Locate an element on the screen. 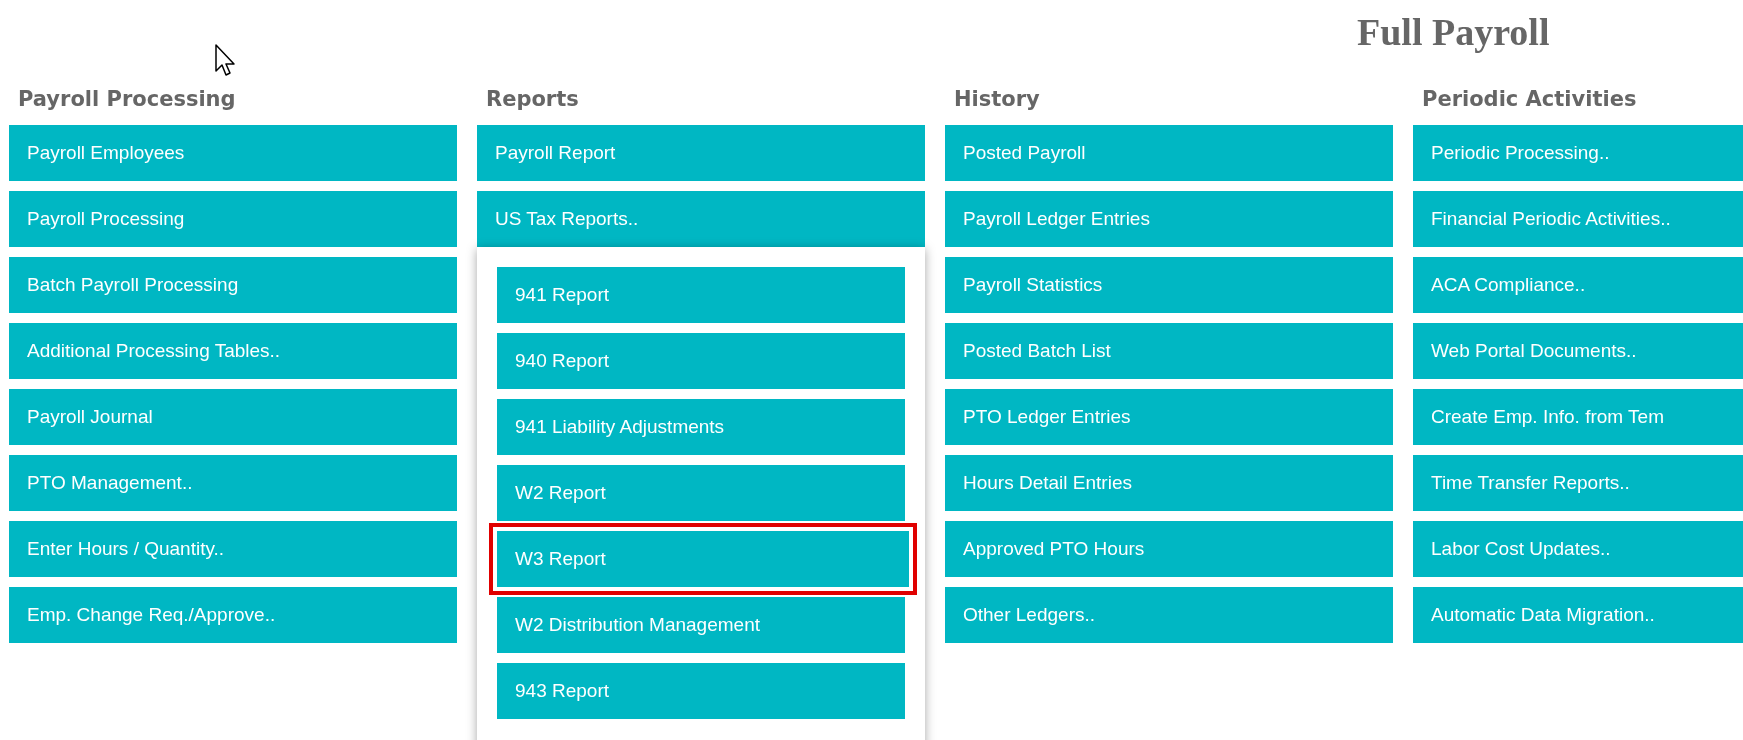 The height and width of the screenshot is (740, 1743). menu-tile: Periodic Processing.. is located at coordinates (1578, 153).